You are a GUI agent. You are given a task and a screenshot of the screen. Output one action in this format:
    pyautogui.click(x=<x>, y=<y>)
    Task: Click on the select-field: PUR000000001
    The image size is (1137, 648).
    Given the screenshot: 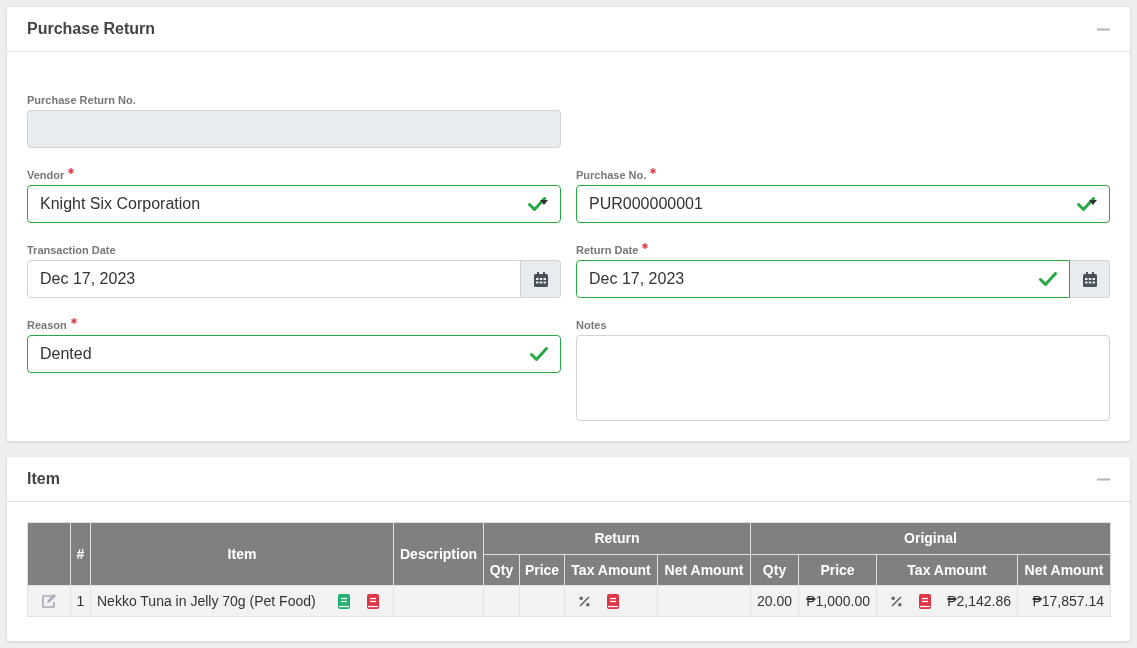 What is the action you would take?
    pyautogui.click(x=843, y=204)
    